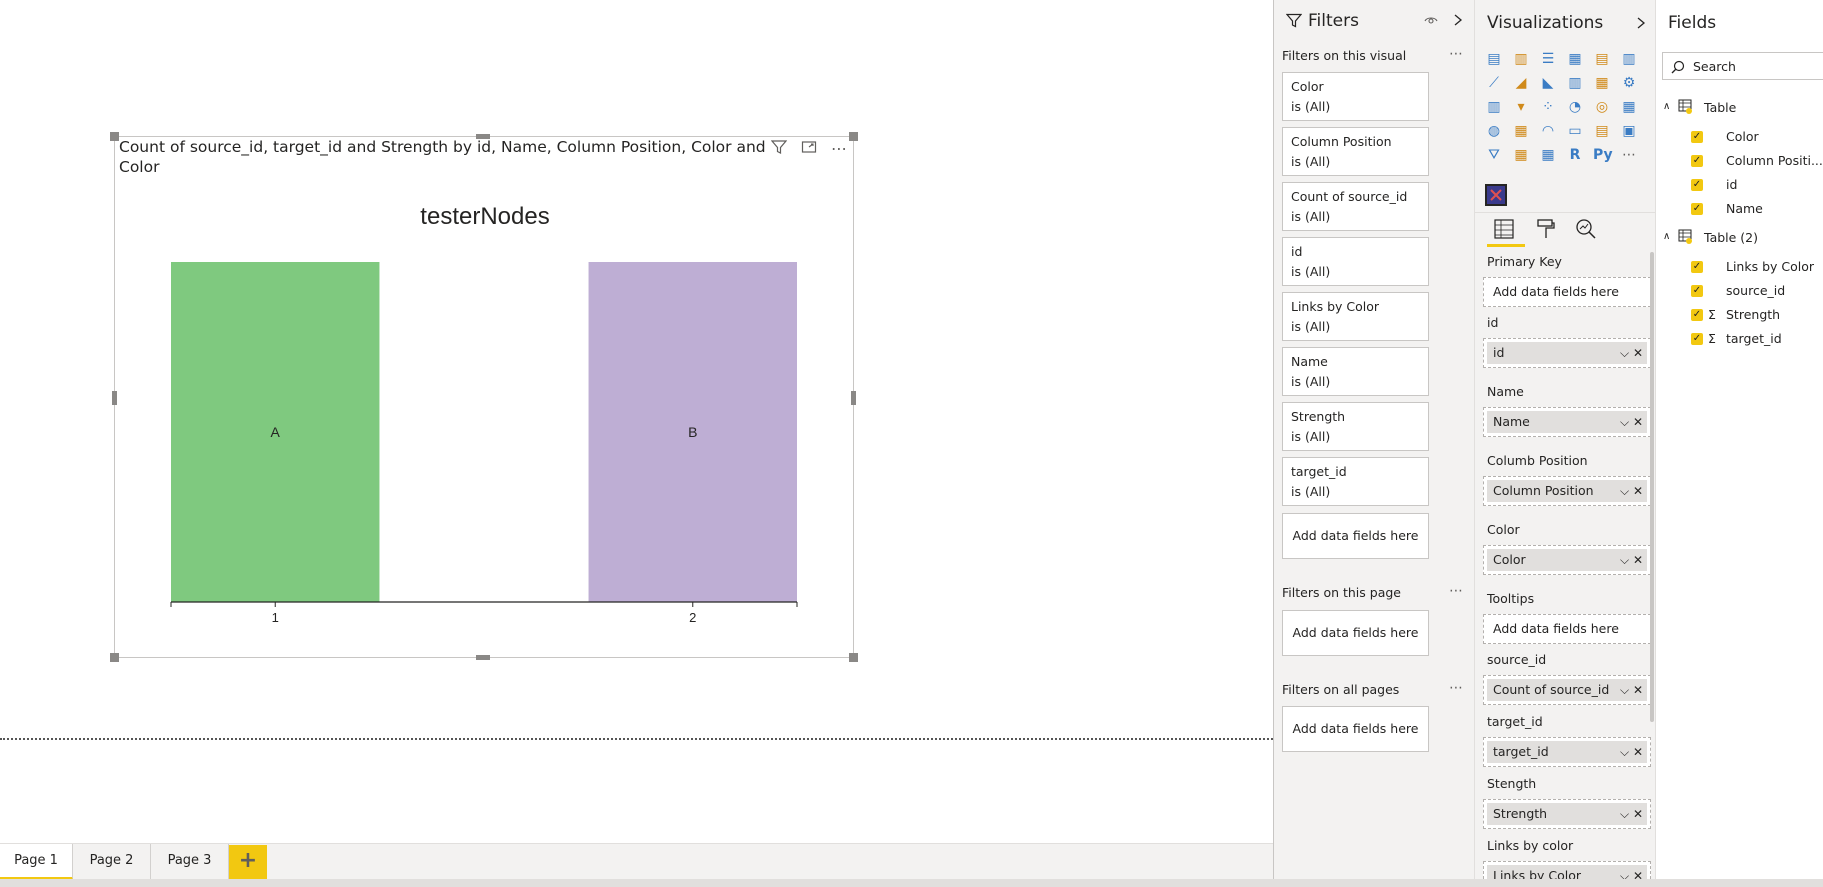  Describe the element at coordinates (853, 136) in the screenshot. I see `resize-handle-tr` at that location.